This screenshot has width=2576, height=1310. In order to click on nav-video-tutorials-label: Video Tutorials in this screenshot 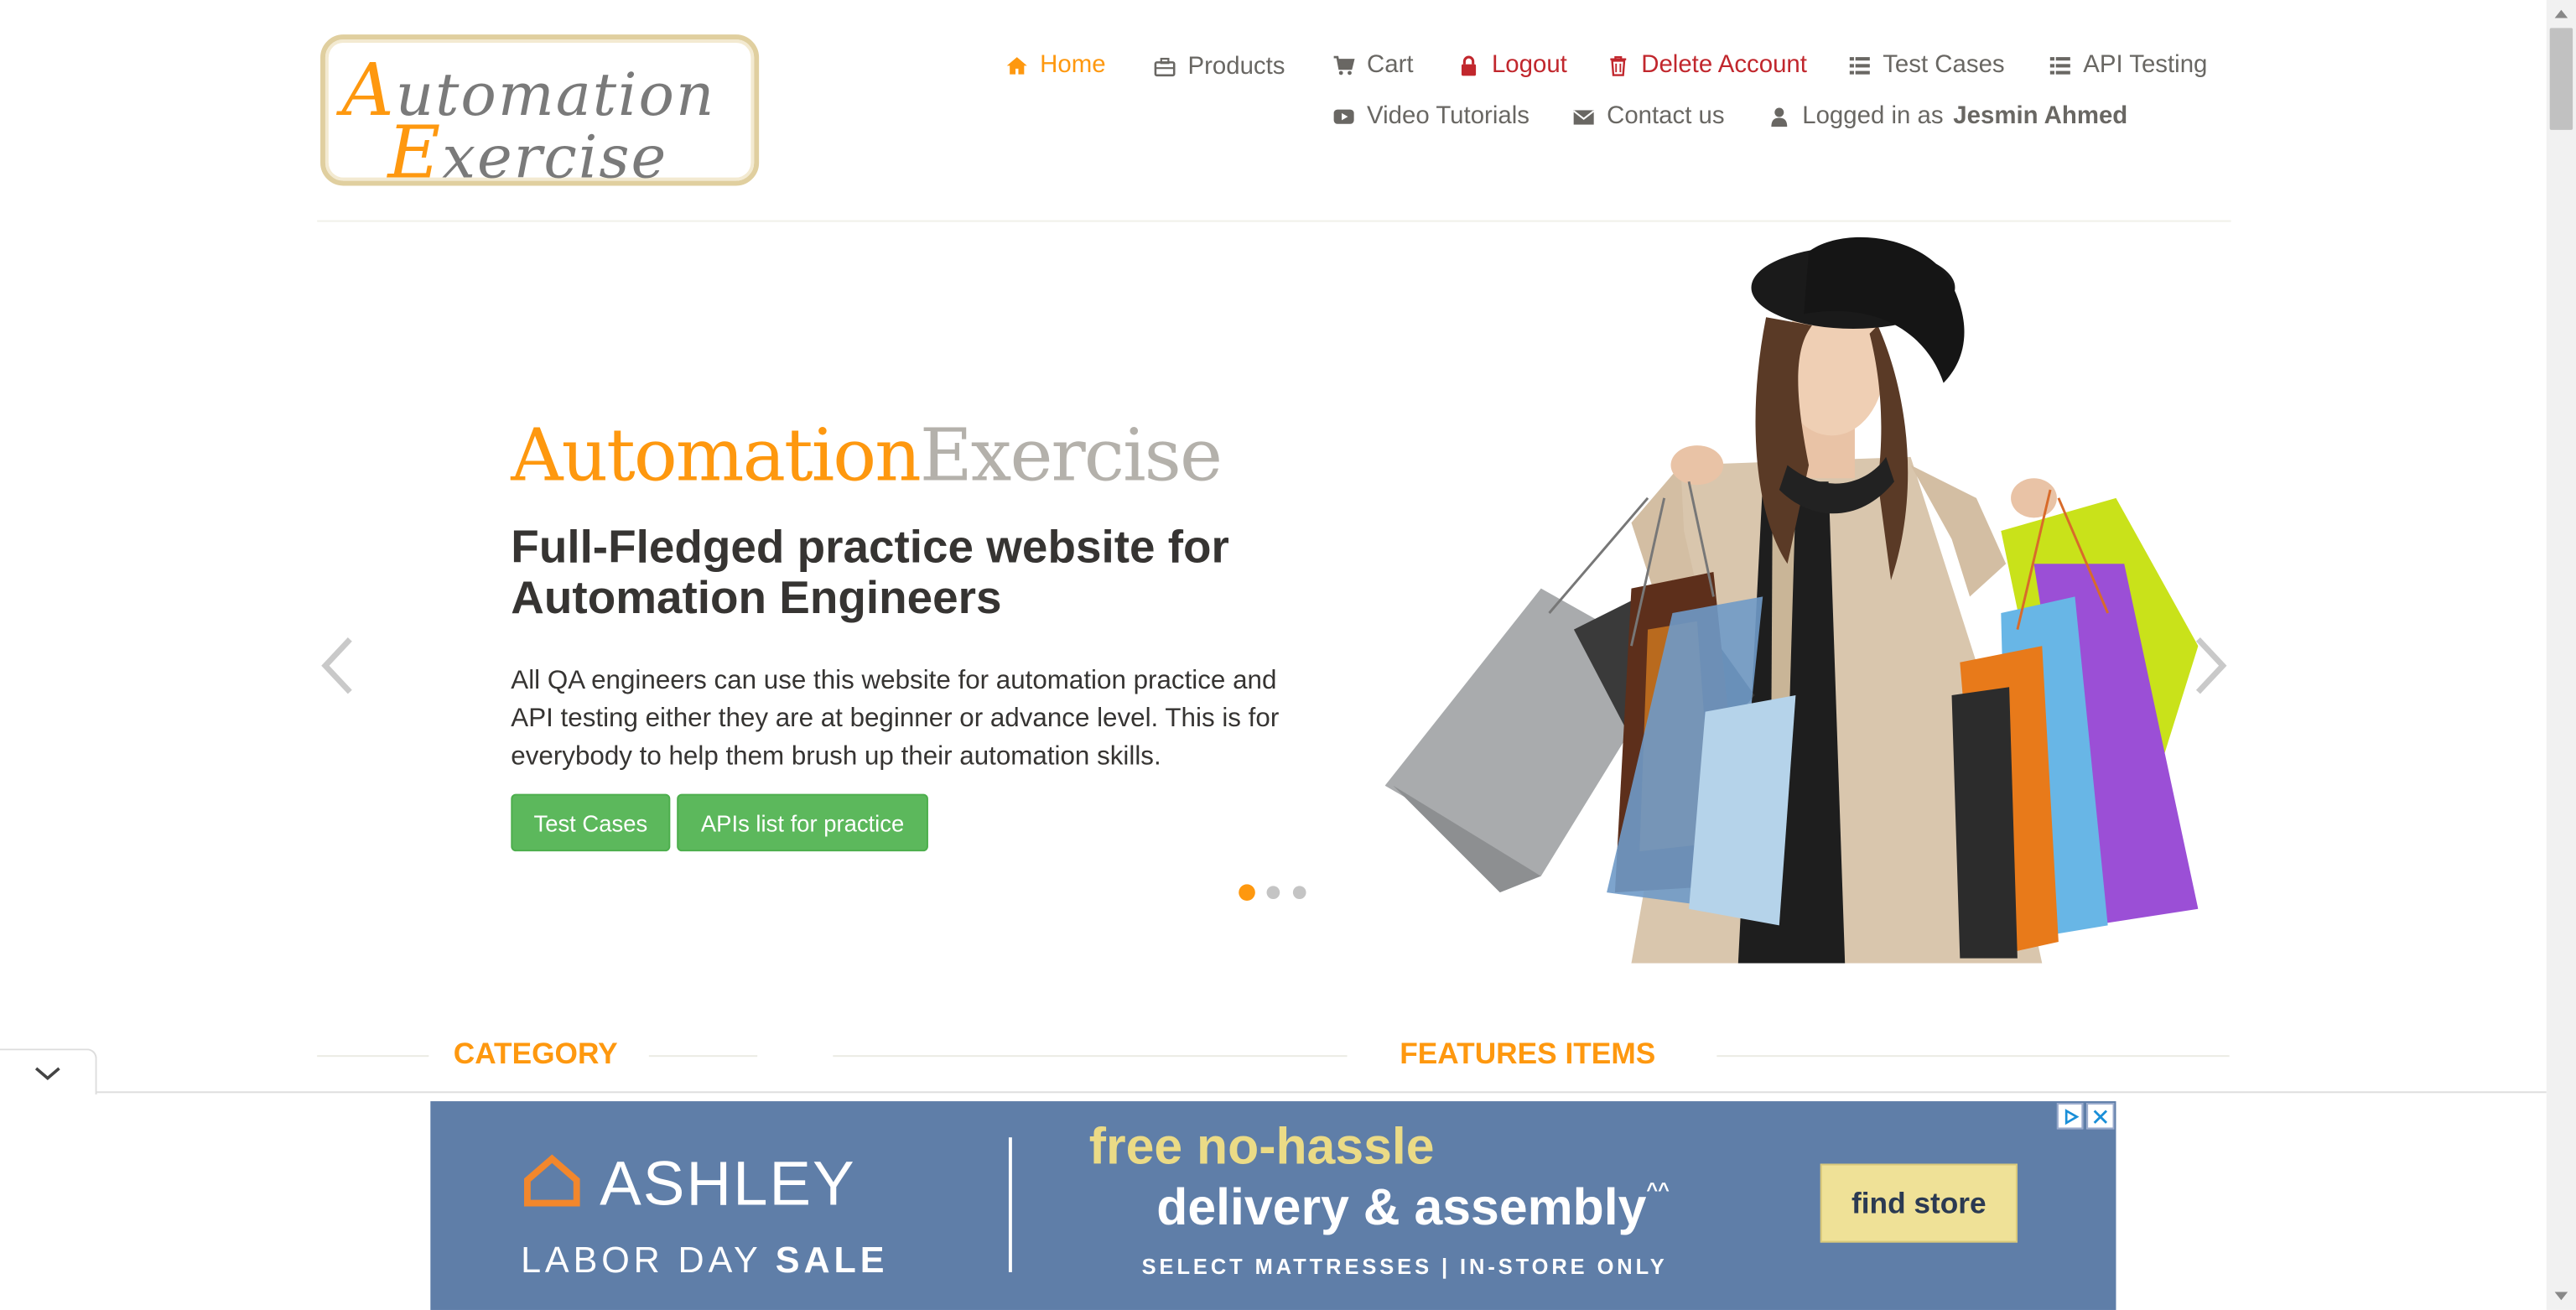, I will do `click(1448, 115)`.